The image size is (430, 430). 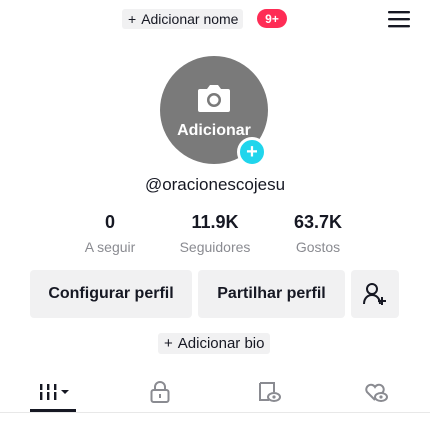 I want to click on stat-following: 0 A seguir, so click(x=110, y=233).